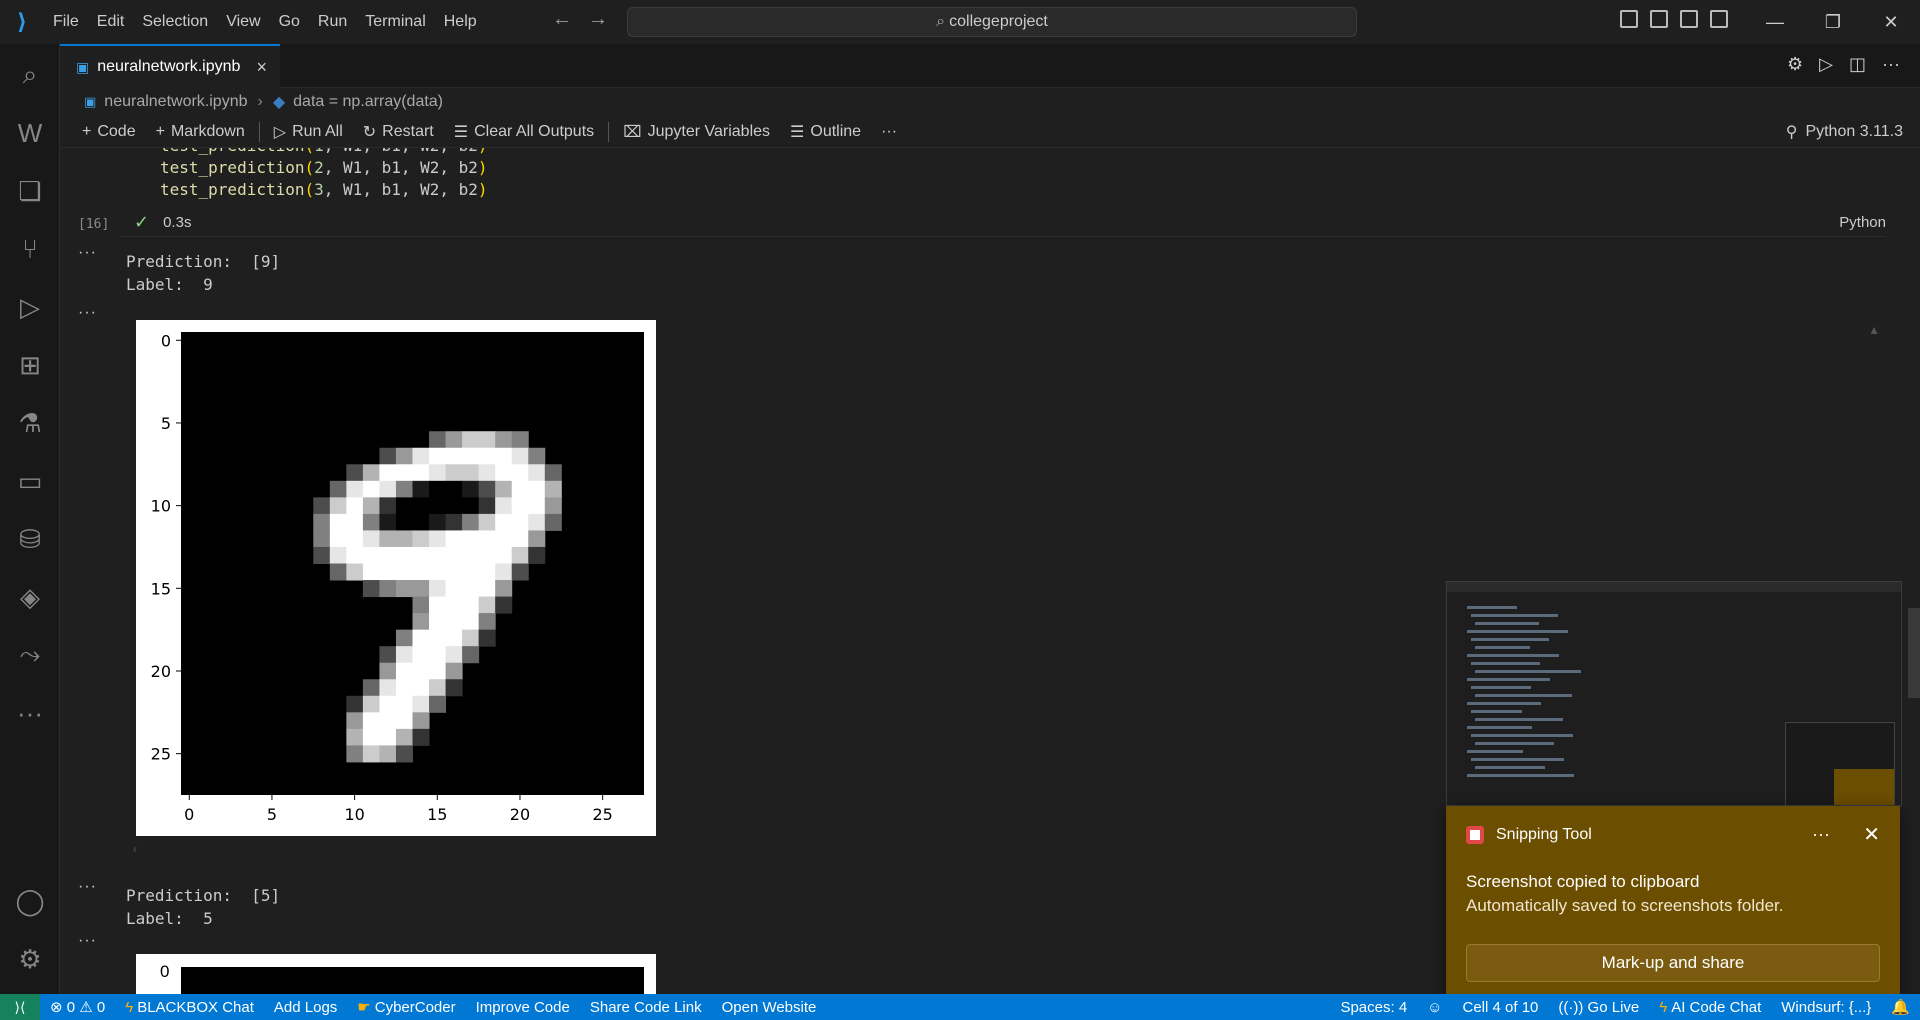 The image size is (1920, 1020). What do you see at coordinates (1775, 22) in the screenshot?
I see `minimize-icon: —` at bounding box center [1775, 22].